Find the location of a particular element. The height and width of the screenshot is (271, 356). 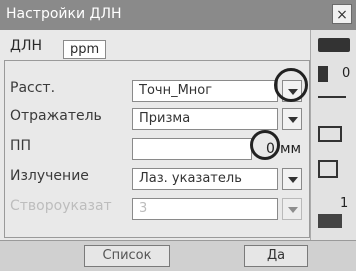

battery-icon is located at coordinates (334, 45).